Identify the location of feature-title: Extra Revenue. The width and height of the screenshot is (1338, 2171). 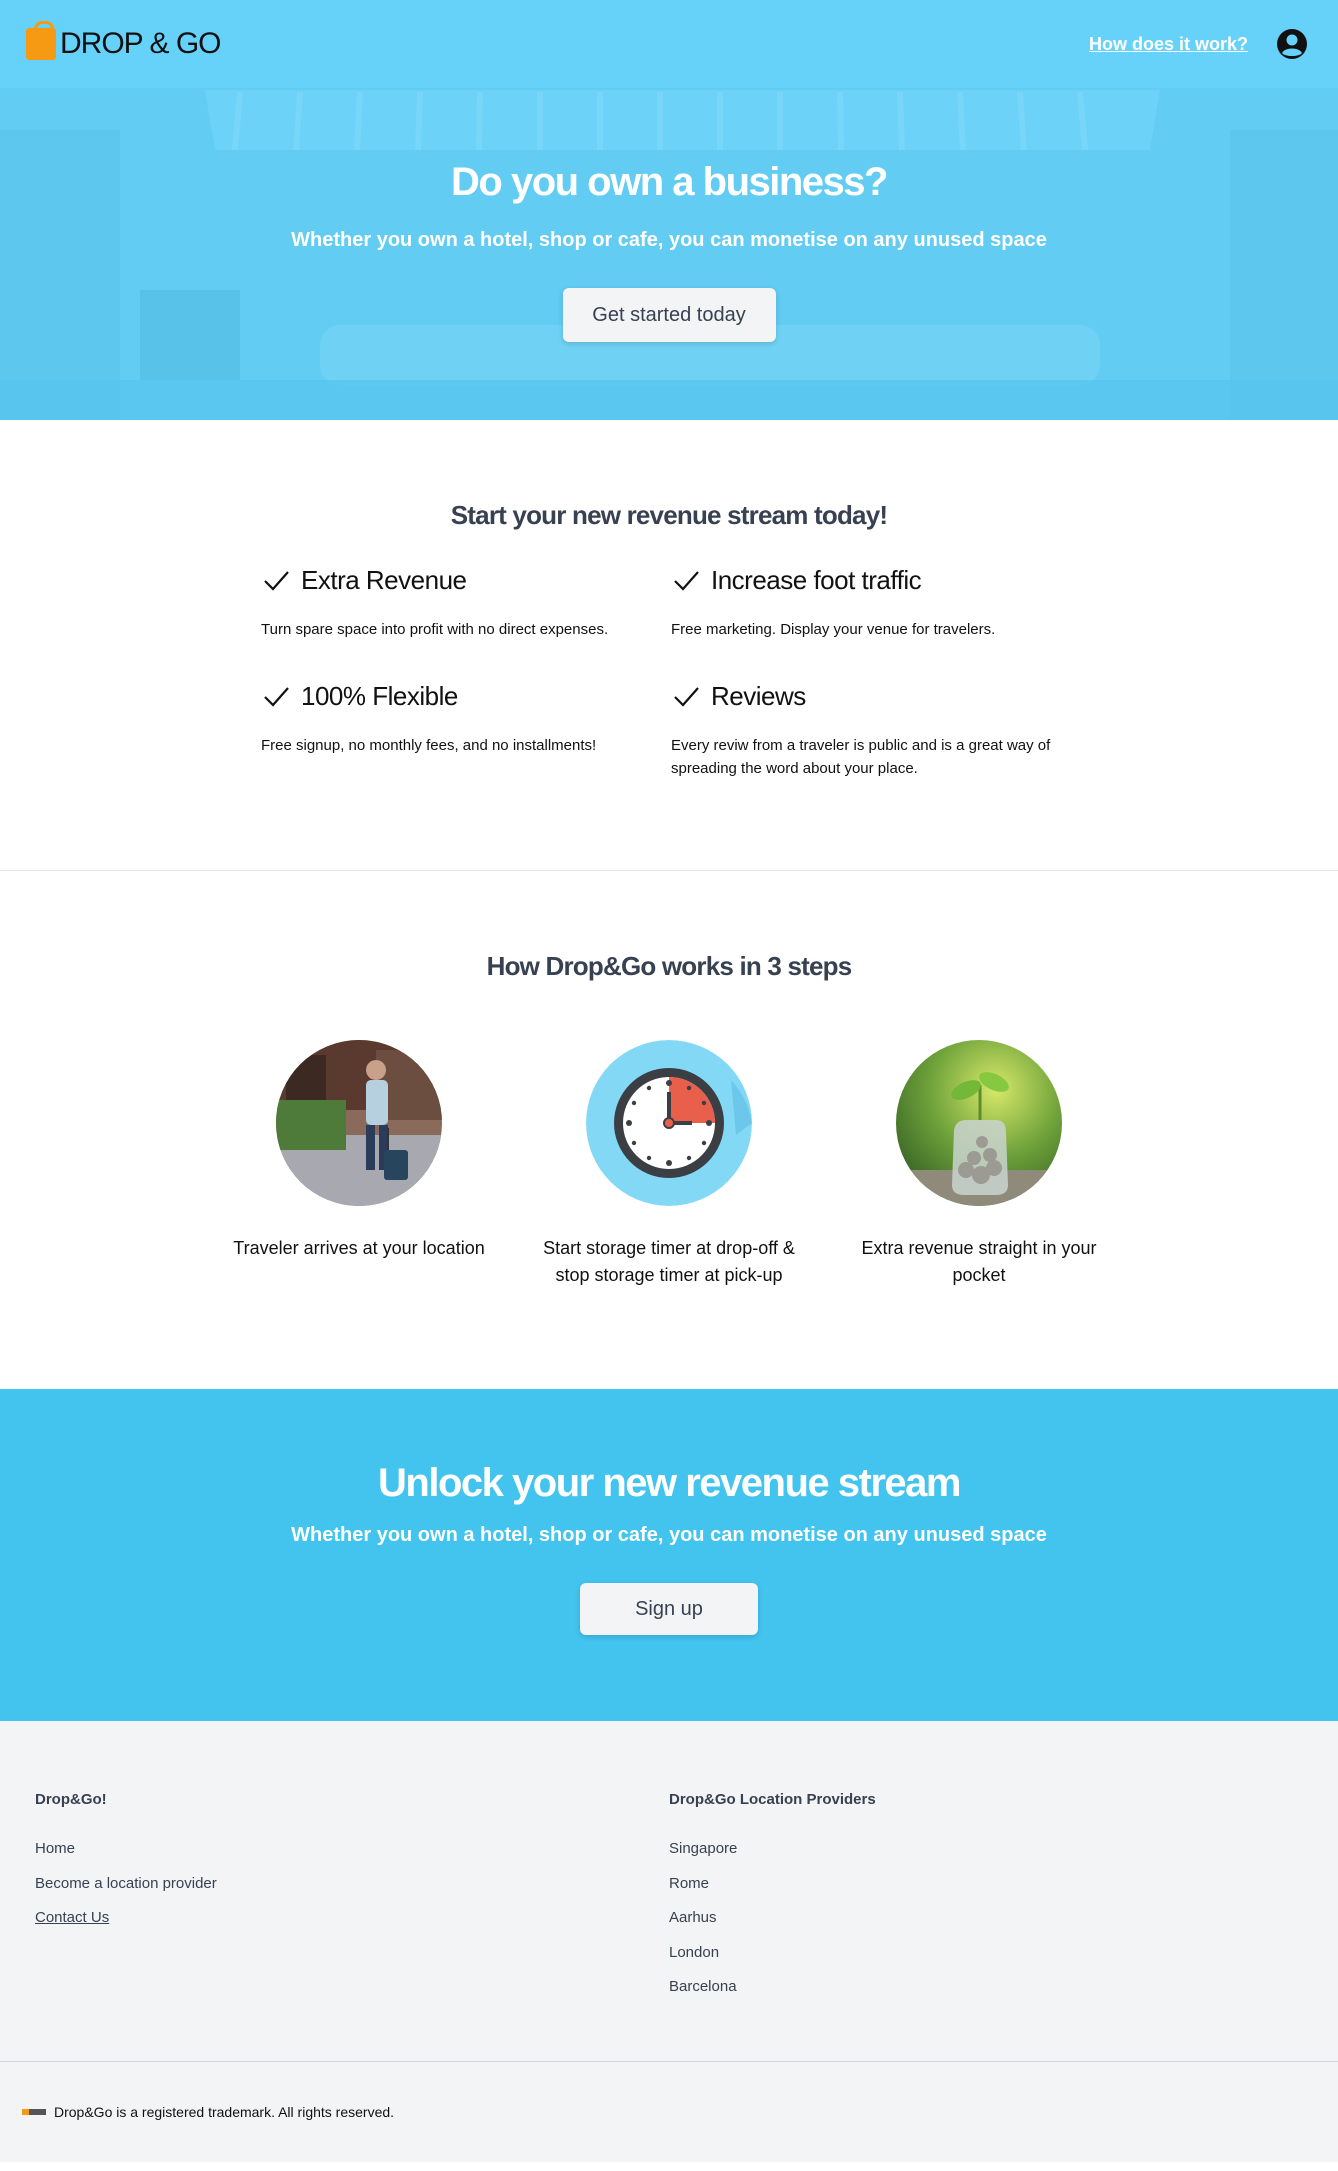
(384, 580).